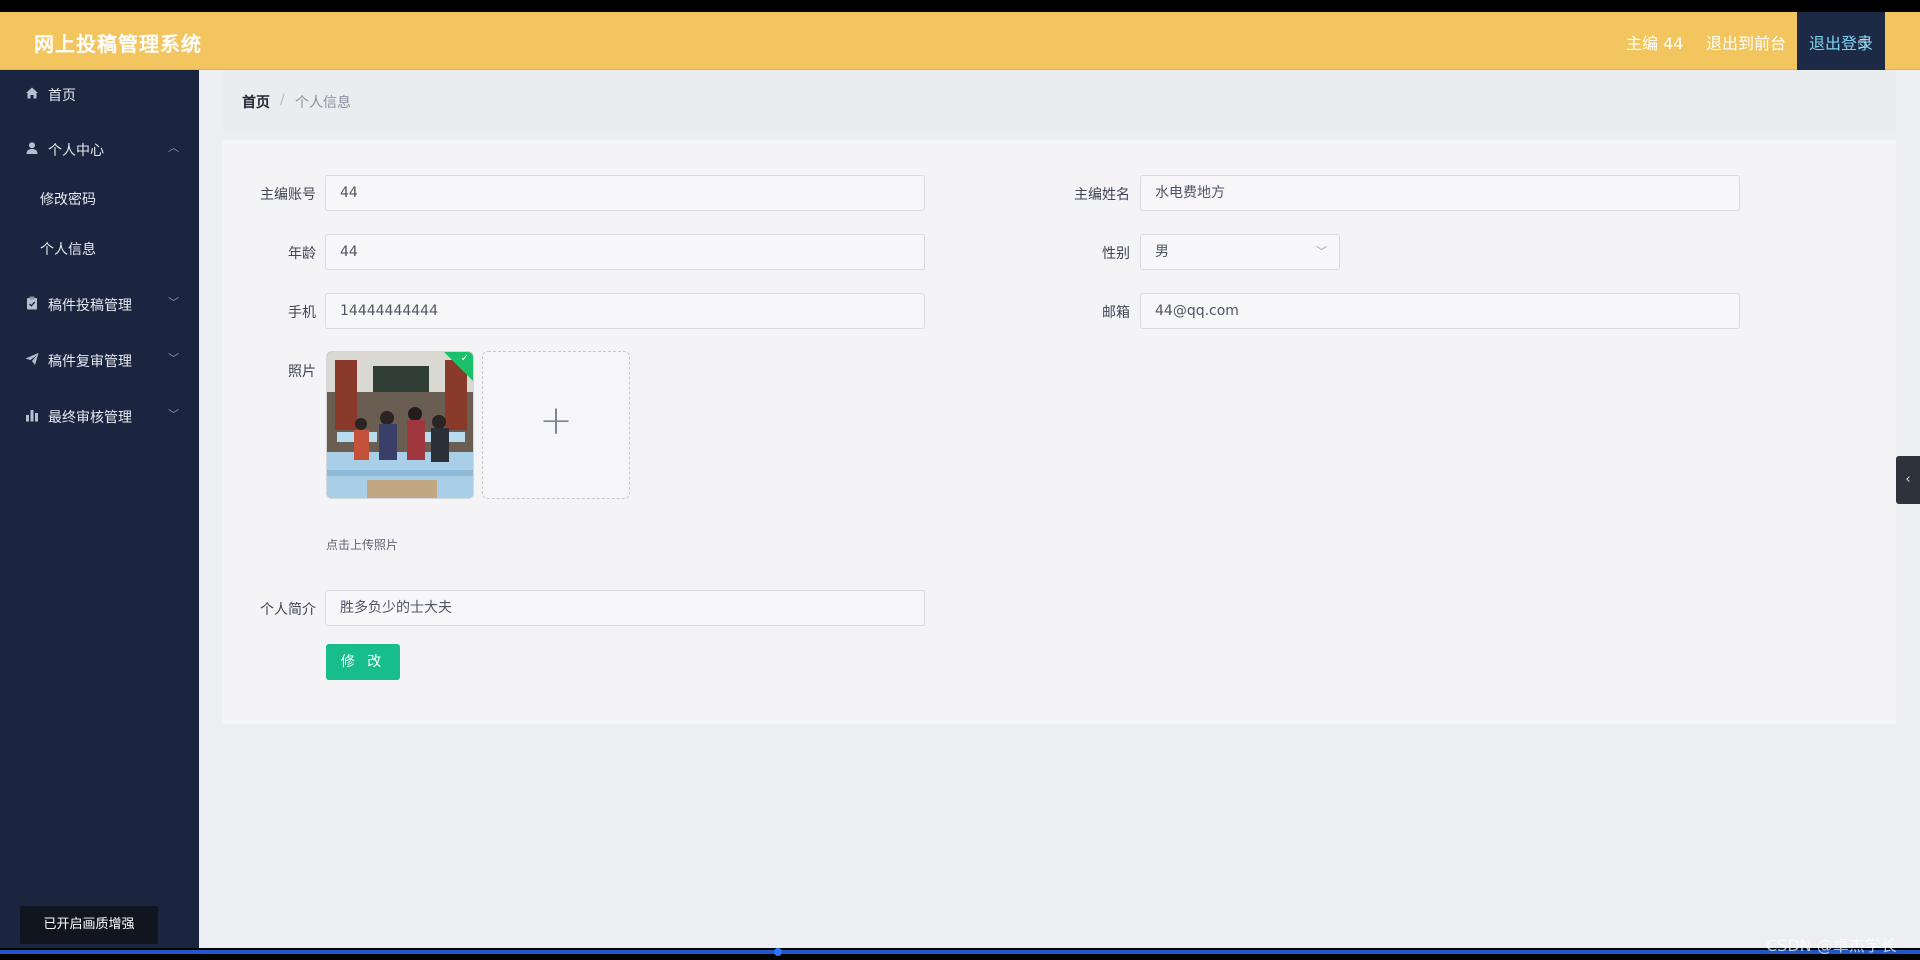 This screenshot has height=960, width=1920. Describe the element at coordinates (302, 254) in the screenshot. I see `age-label: 年龄` at that location.